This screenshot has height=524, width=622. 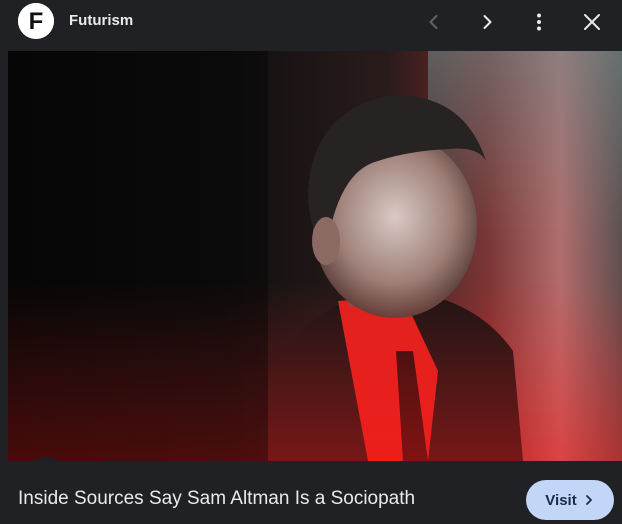 I want to click on more-vertical-icon, so click(x=539, y=22).